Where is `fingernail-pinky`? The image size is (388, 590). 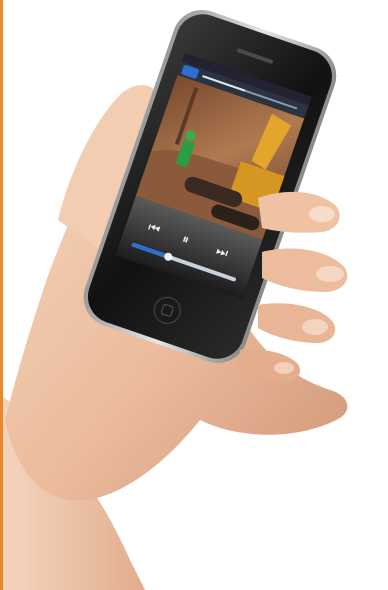 fingernail-pinky is located at coordinates (284, 368).